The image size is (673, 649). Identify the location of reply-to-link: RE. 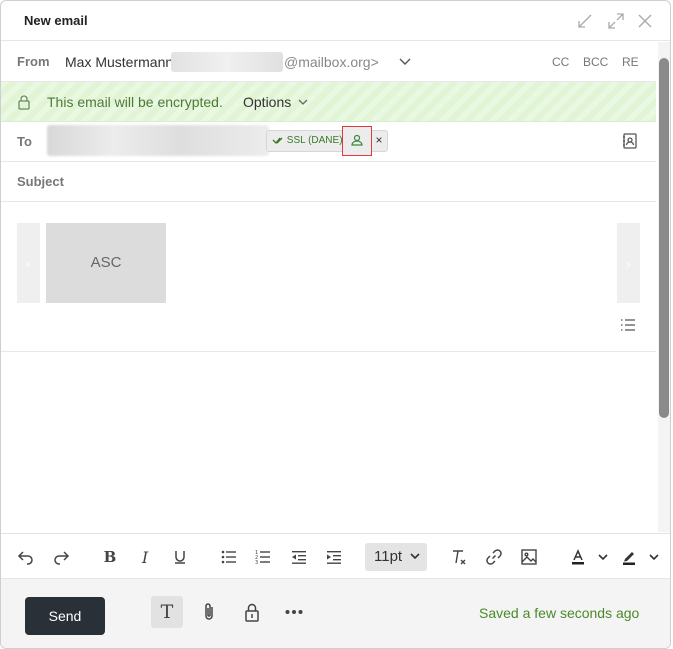
(630, 62).